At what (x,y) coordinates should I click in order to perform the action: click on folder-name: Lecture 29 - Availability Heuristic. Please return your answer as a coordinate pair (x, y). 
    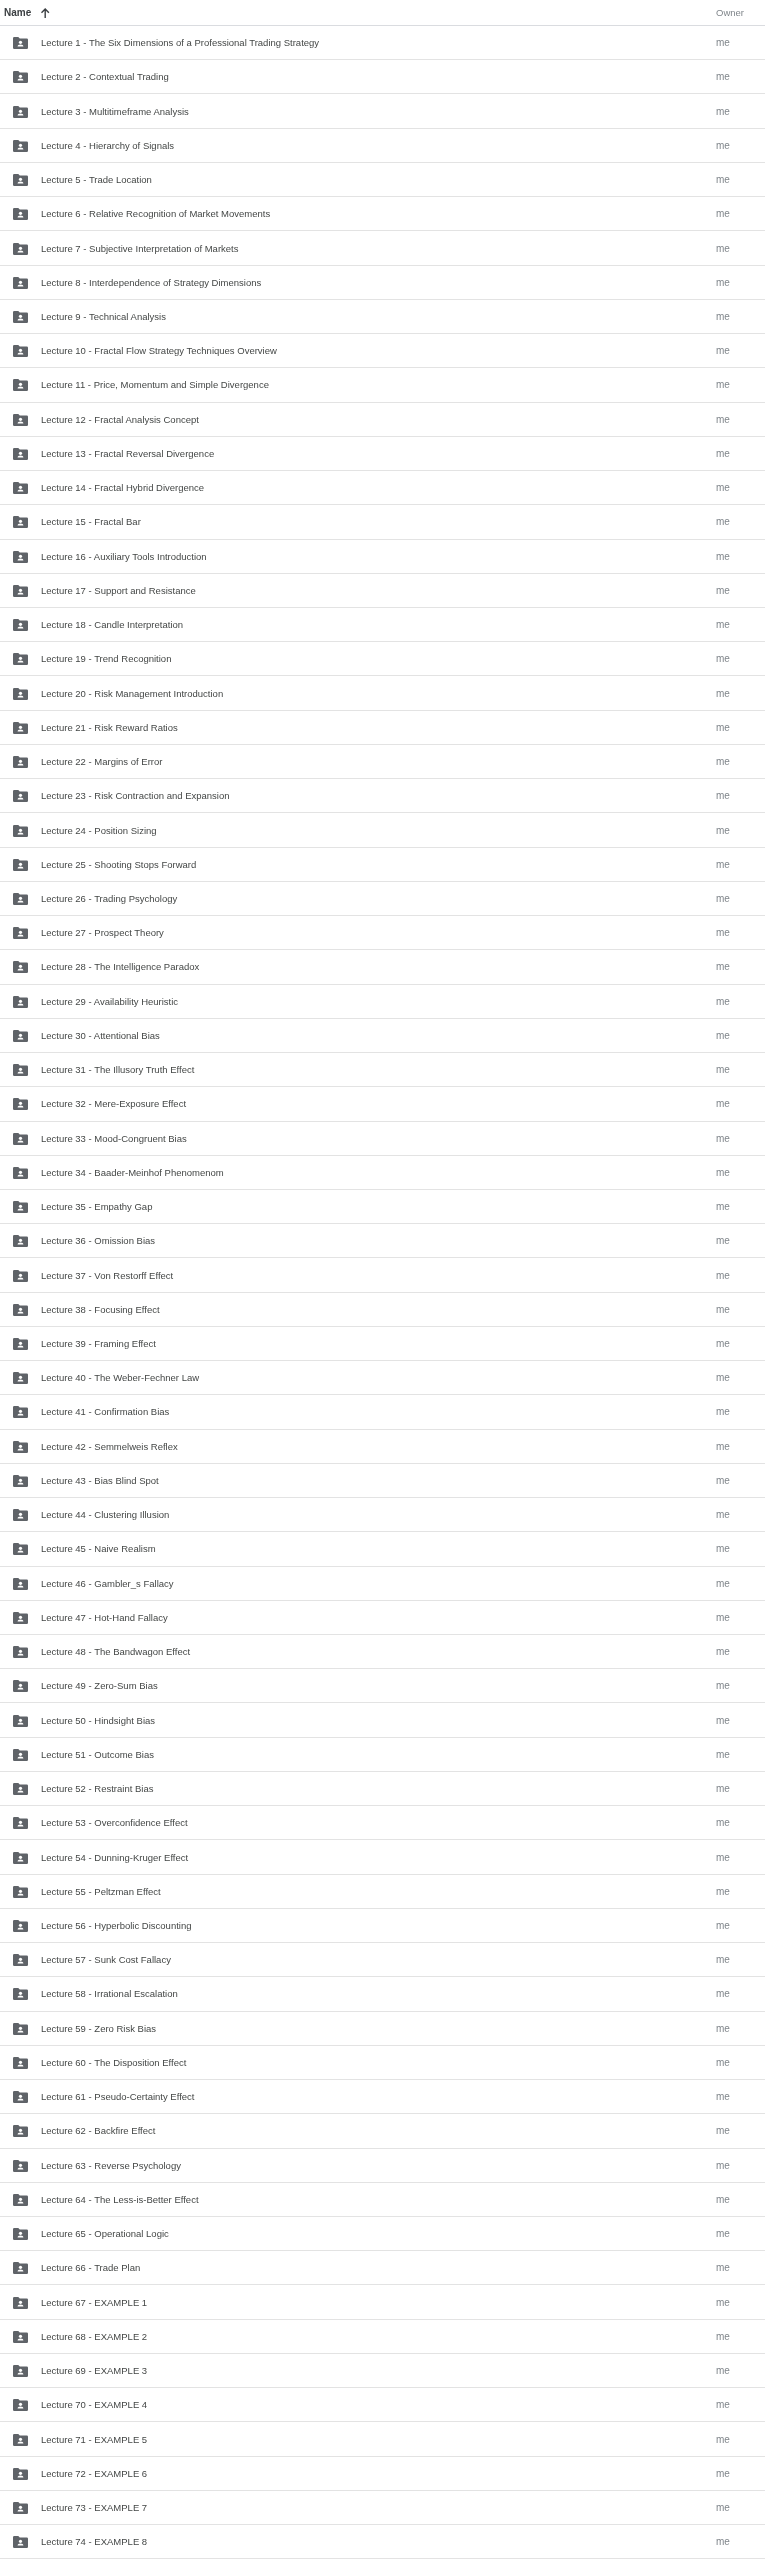
    Looking at the image, I should click on (378, 1001).